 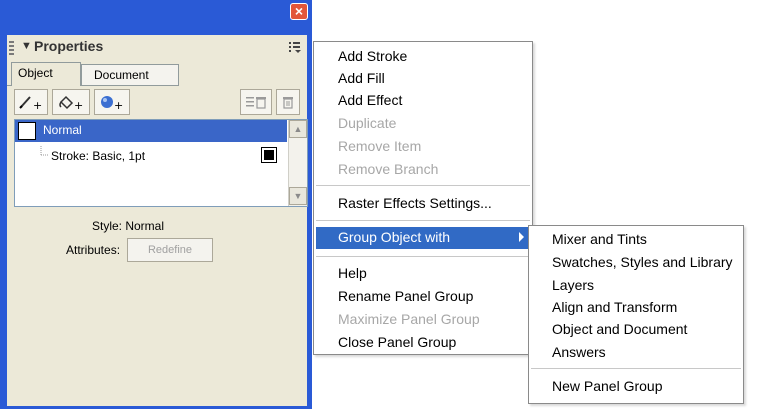 I want to click on submenu-item-object-and-document: Object and Document, so click(x=619, y=329).